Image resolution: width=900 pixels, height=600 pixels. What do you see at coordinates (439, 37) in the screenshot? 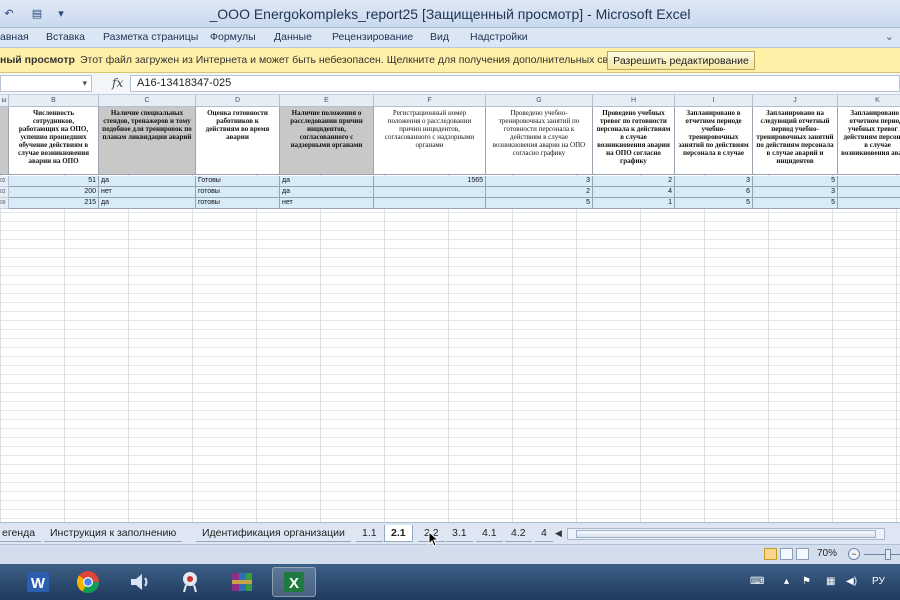
I see `tab-view: Вид` at bounding box center [439, 37].